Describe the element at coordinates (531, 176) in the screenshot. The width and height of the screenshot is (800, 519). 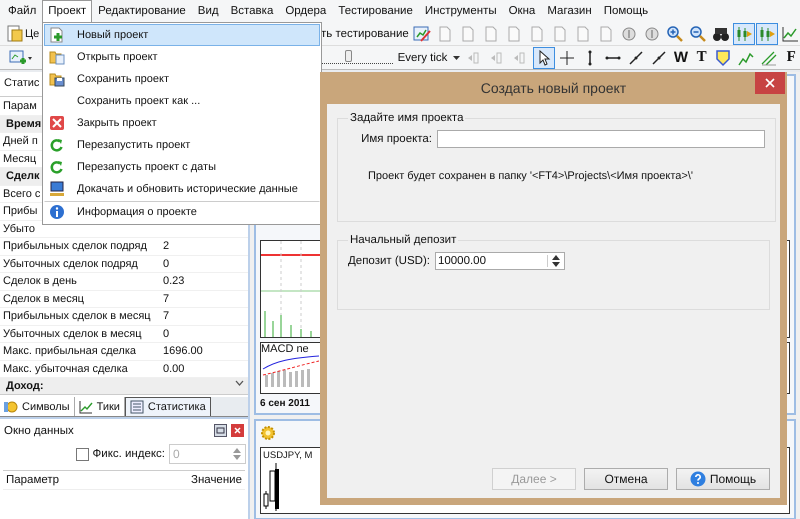
I see `hint-text: Проект будет сохранен в папку '<FT4>\Projects\<Имя проекта>\'` at that location.